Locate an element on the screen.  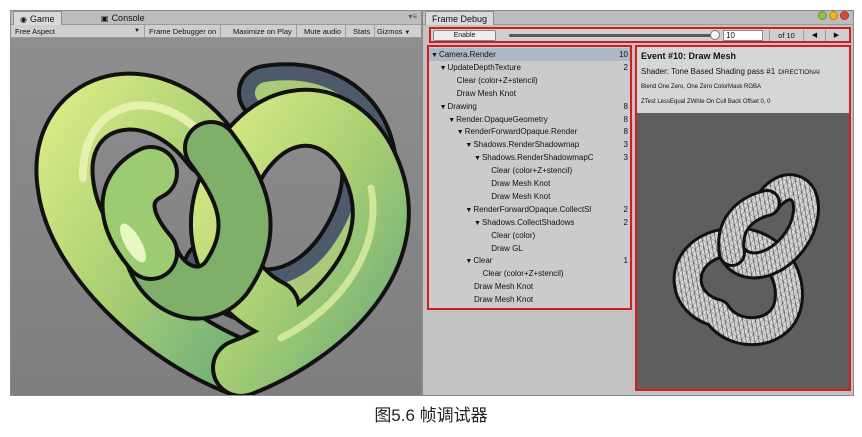
hierarchy-row-label: Draw GL is located at coordinates (507, 248).